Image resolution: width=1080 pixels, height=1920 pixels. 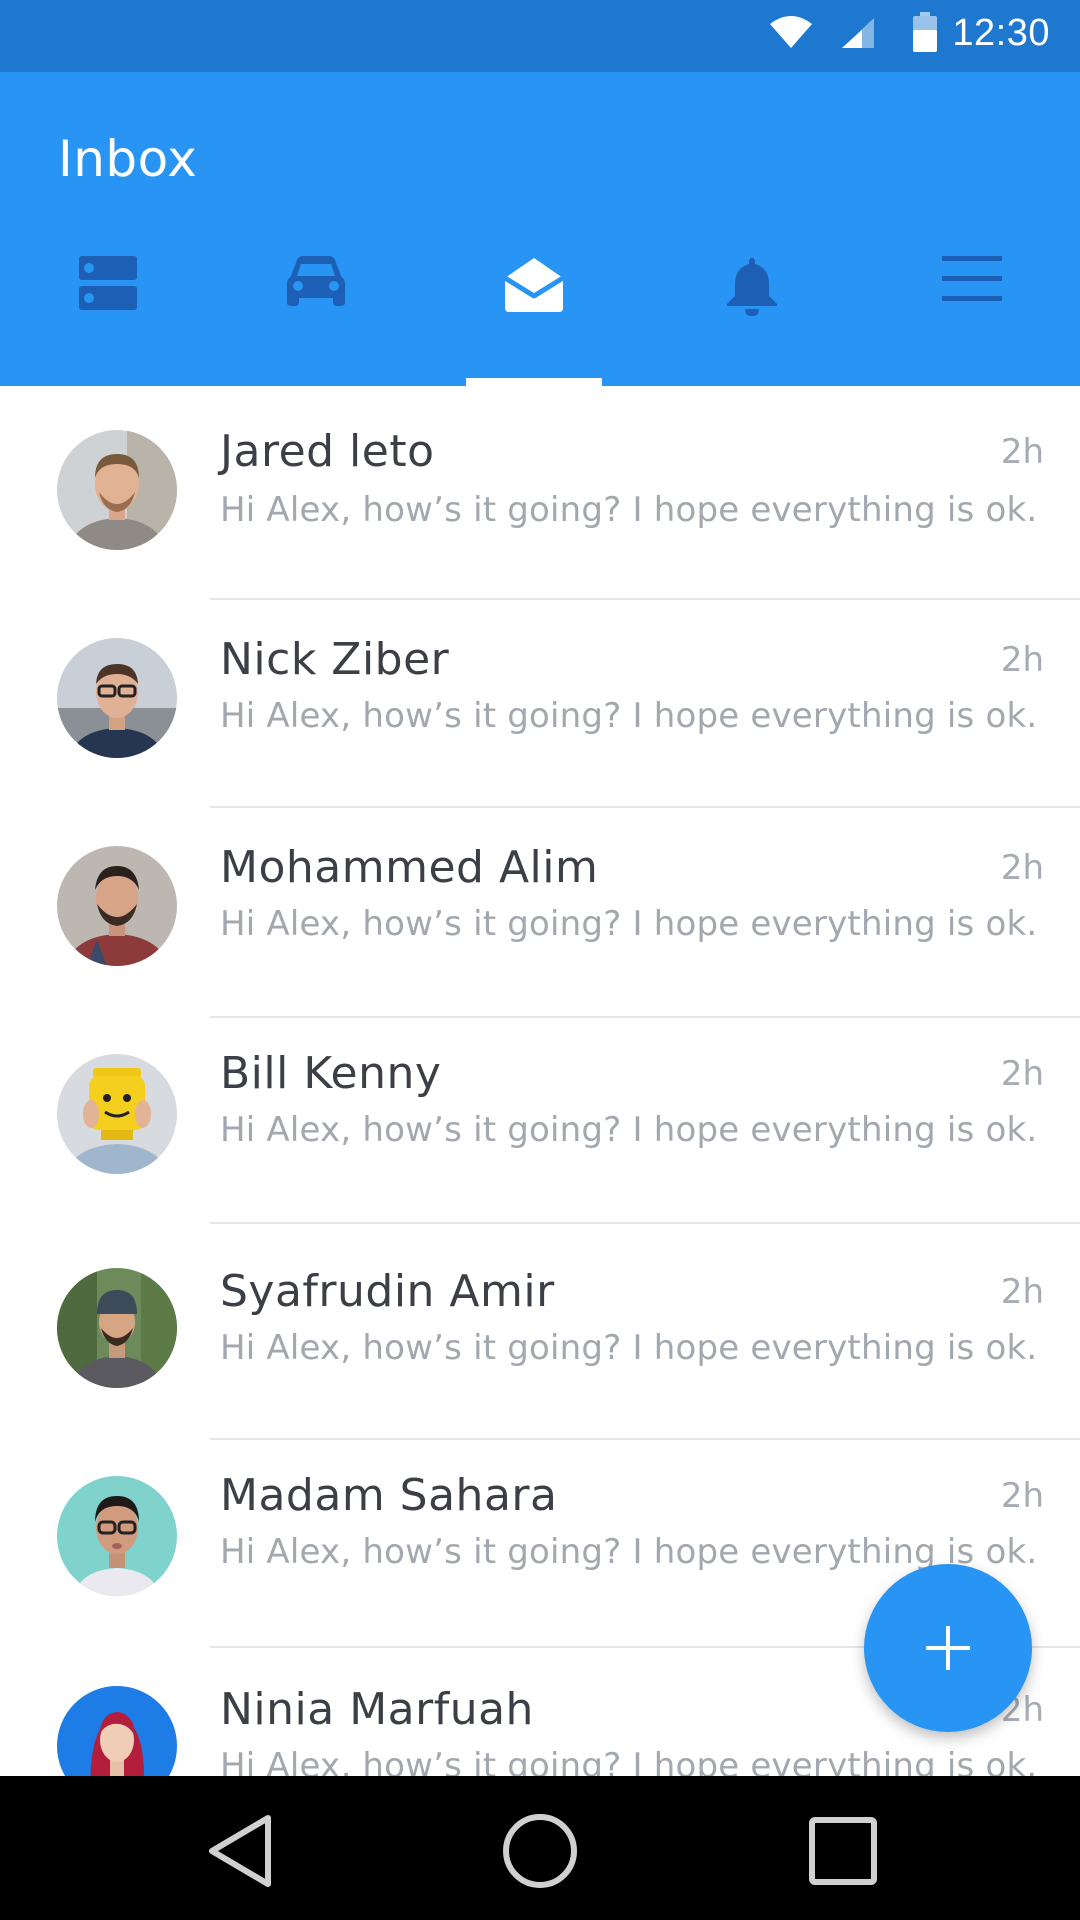 I want to click on status-bar: 12:30, so click(x=540, y=36).